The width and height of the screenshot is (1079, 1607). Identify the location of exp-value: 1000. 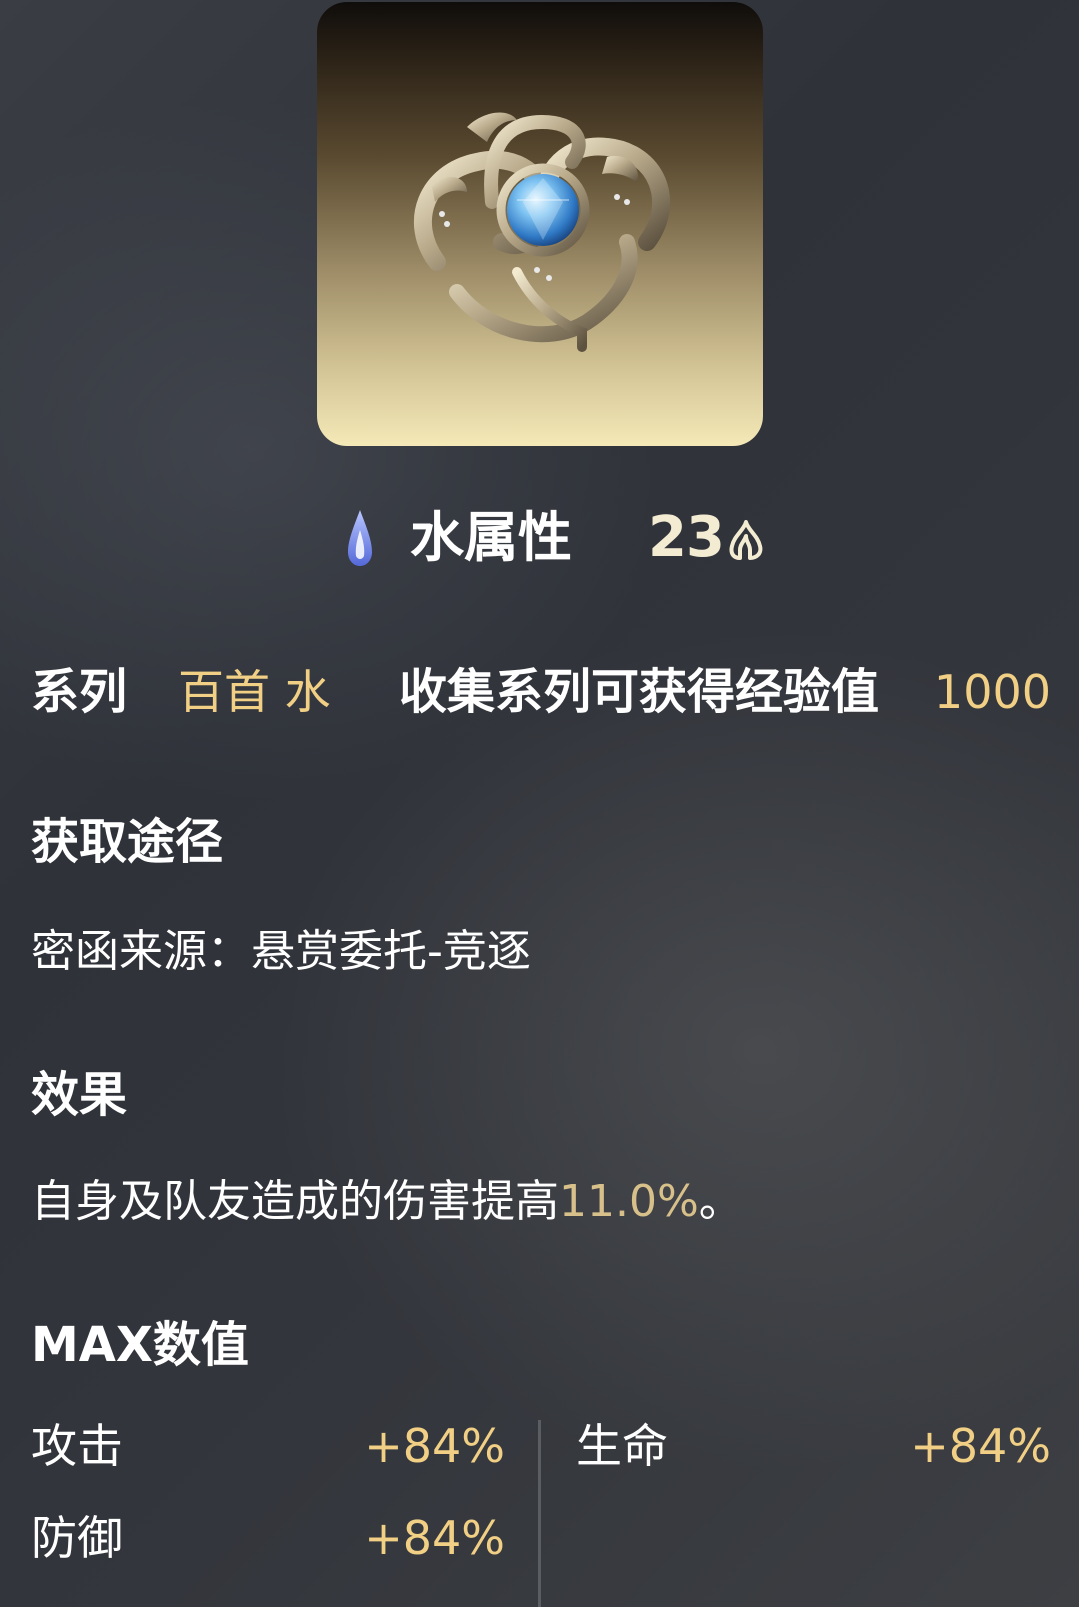
(992, 692).